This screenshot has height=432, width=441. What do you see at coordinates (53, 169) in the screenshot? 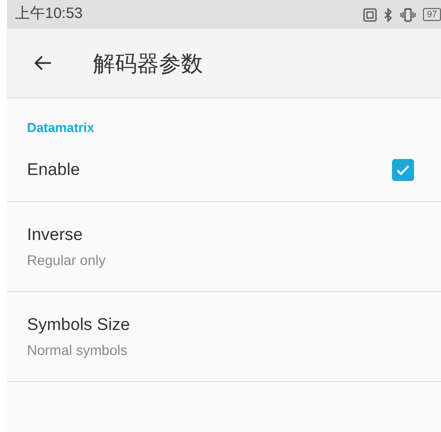
I see `preference-title: Enable` at bounding box center [53, 169].